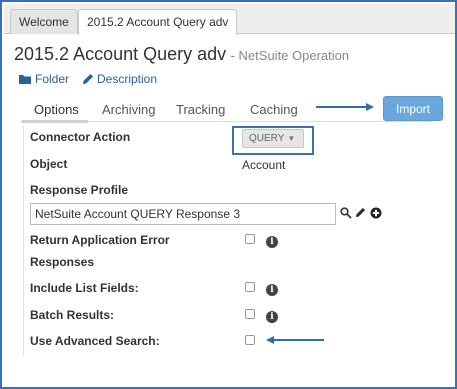  What do you see at coordinates (250, 287) in the screenshot?
I see `include-list-fields-checkbox` at bounding box center [250, 287].